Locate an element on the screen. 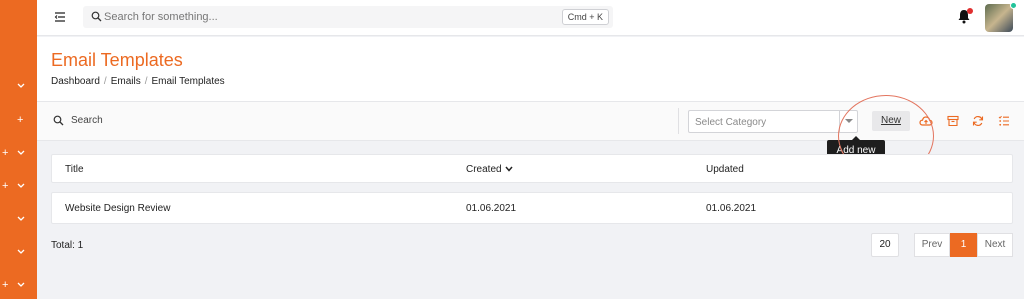 This screenshot has height=299, width=1024. sidebar-item-add: + is located at coordinates (18, 122).